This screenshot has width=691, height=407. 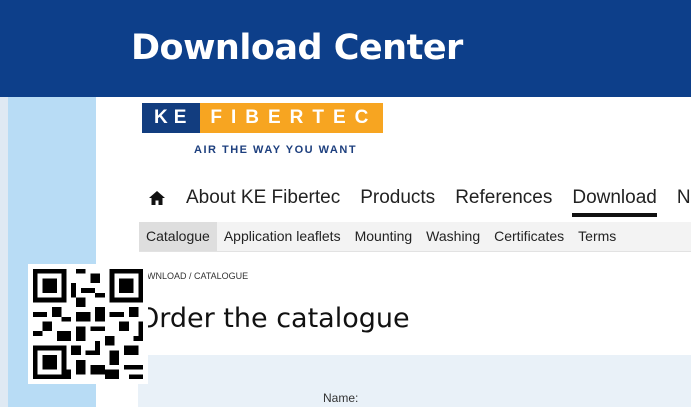 I want to click on sub-nav-mounting: Mounting, so click(x=384, y=236).